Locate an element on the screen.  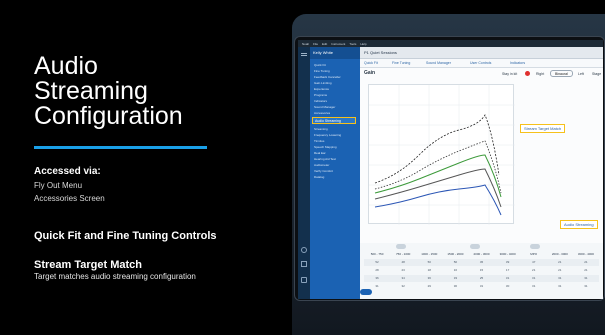
cell: 17 is located at coordinates (508, 270).